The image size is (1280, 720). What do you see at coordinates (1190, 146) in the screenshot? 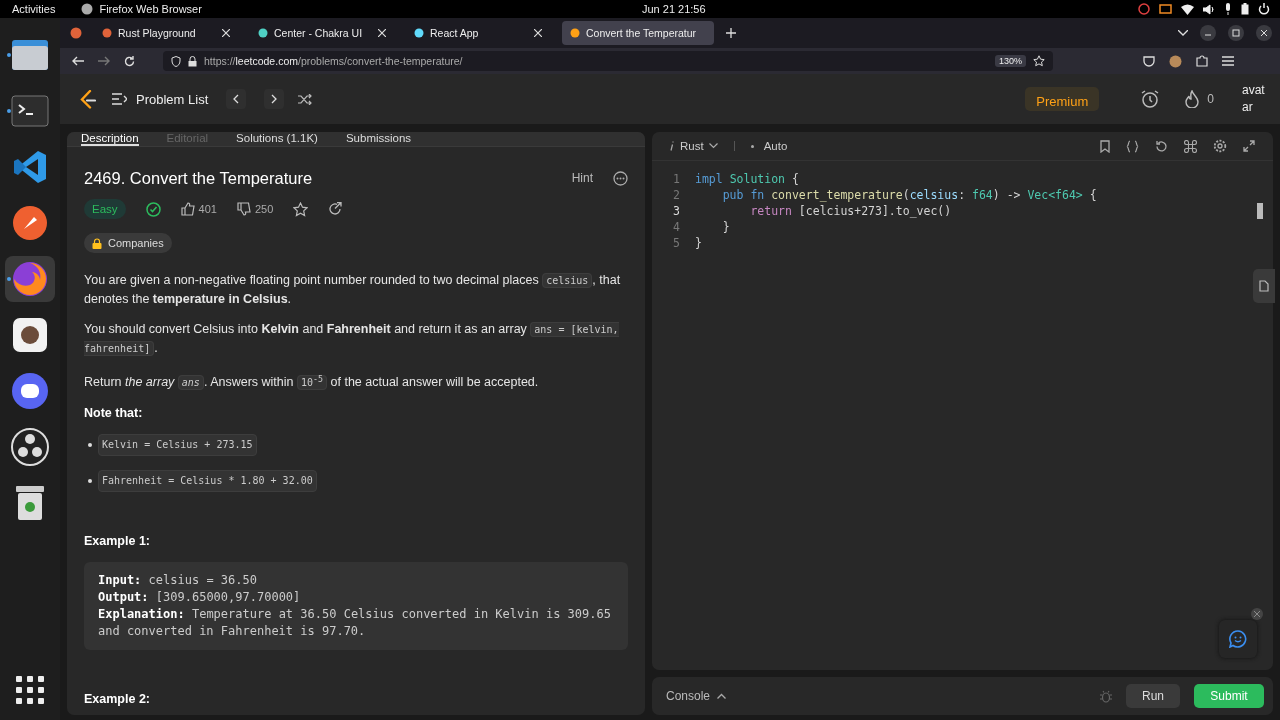
I see `command-key-icon` at bounding box center [1190, 146].